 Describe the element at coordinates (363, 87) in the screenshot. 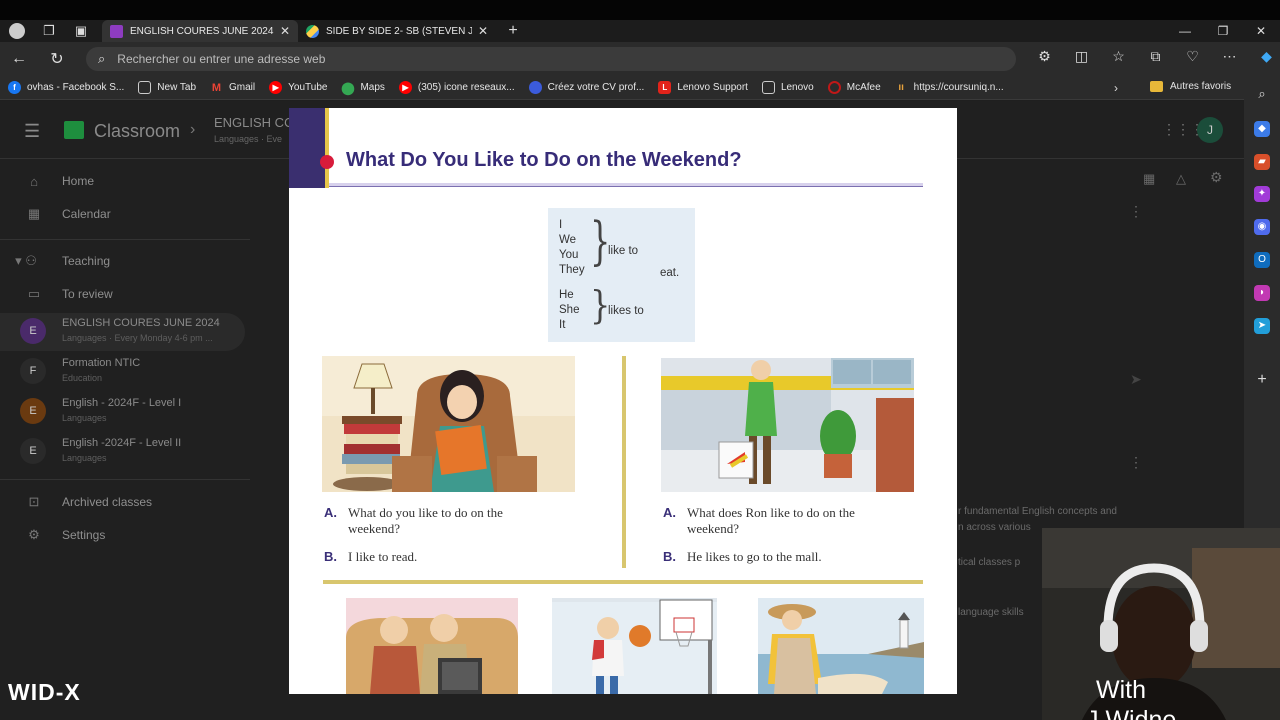

I see `bookmark-maps: ⬤ Maps` at that location.